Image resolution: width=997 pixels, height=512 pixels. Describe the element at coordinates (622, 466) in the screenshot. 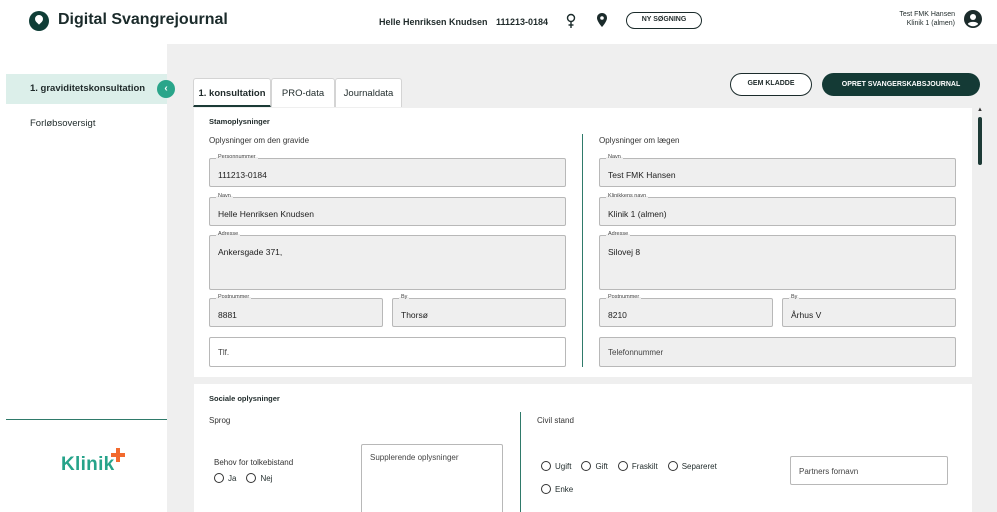

I see `radio-fraskilt` at that location.